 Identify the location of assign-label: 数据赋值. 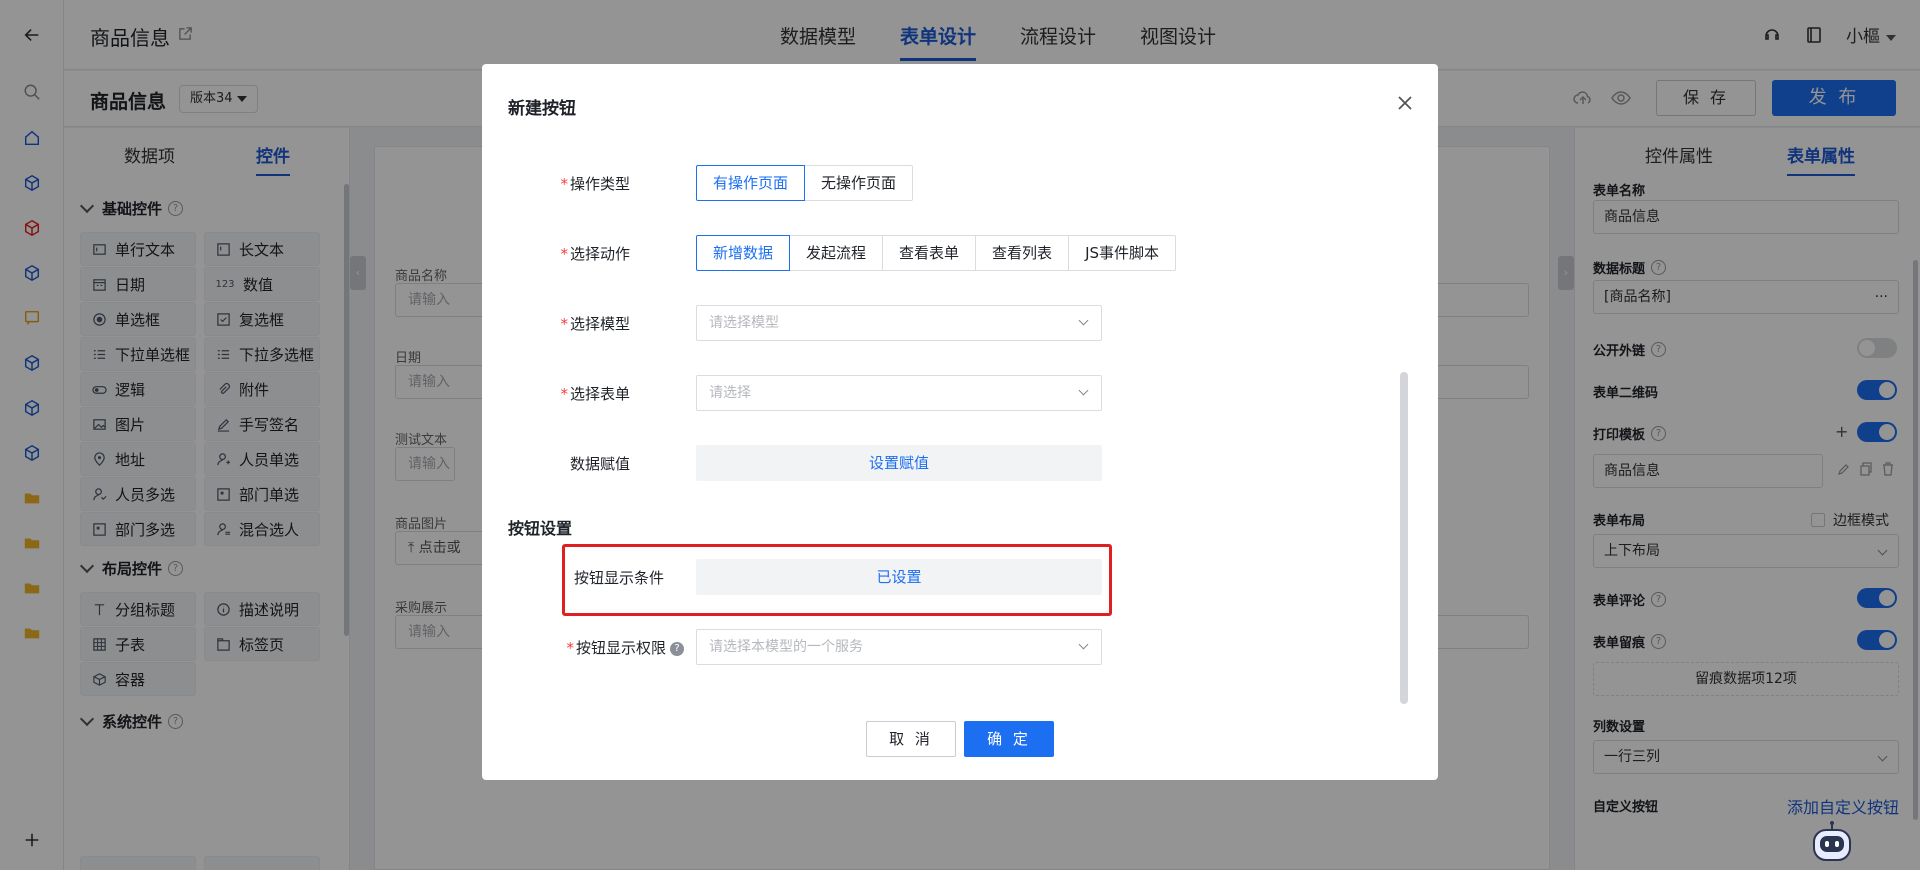
(599, 464).